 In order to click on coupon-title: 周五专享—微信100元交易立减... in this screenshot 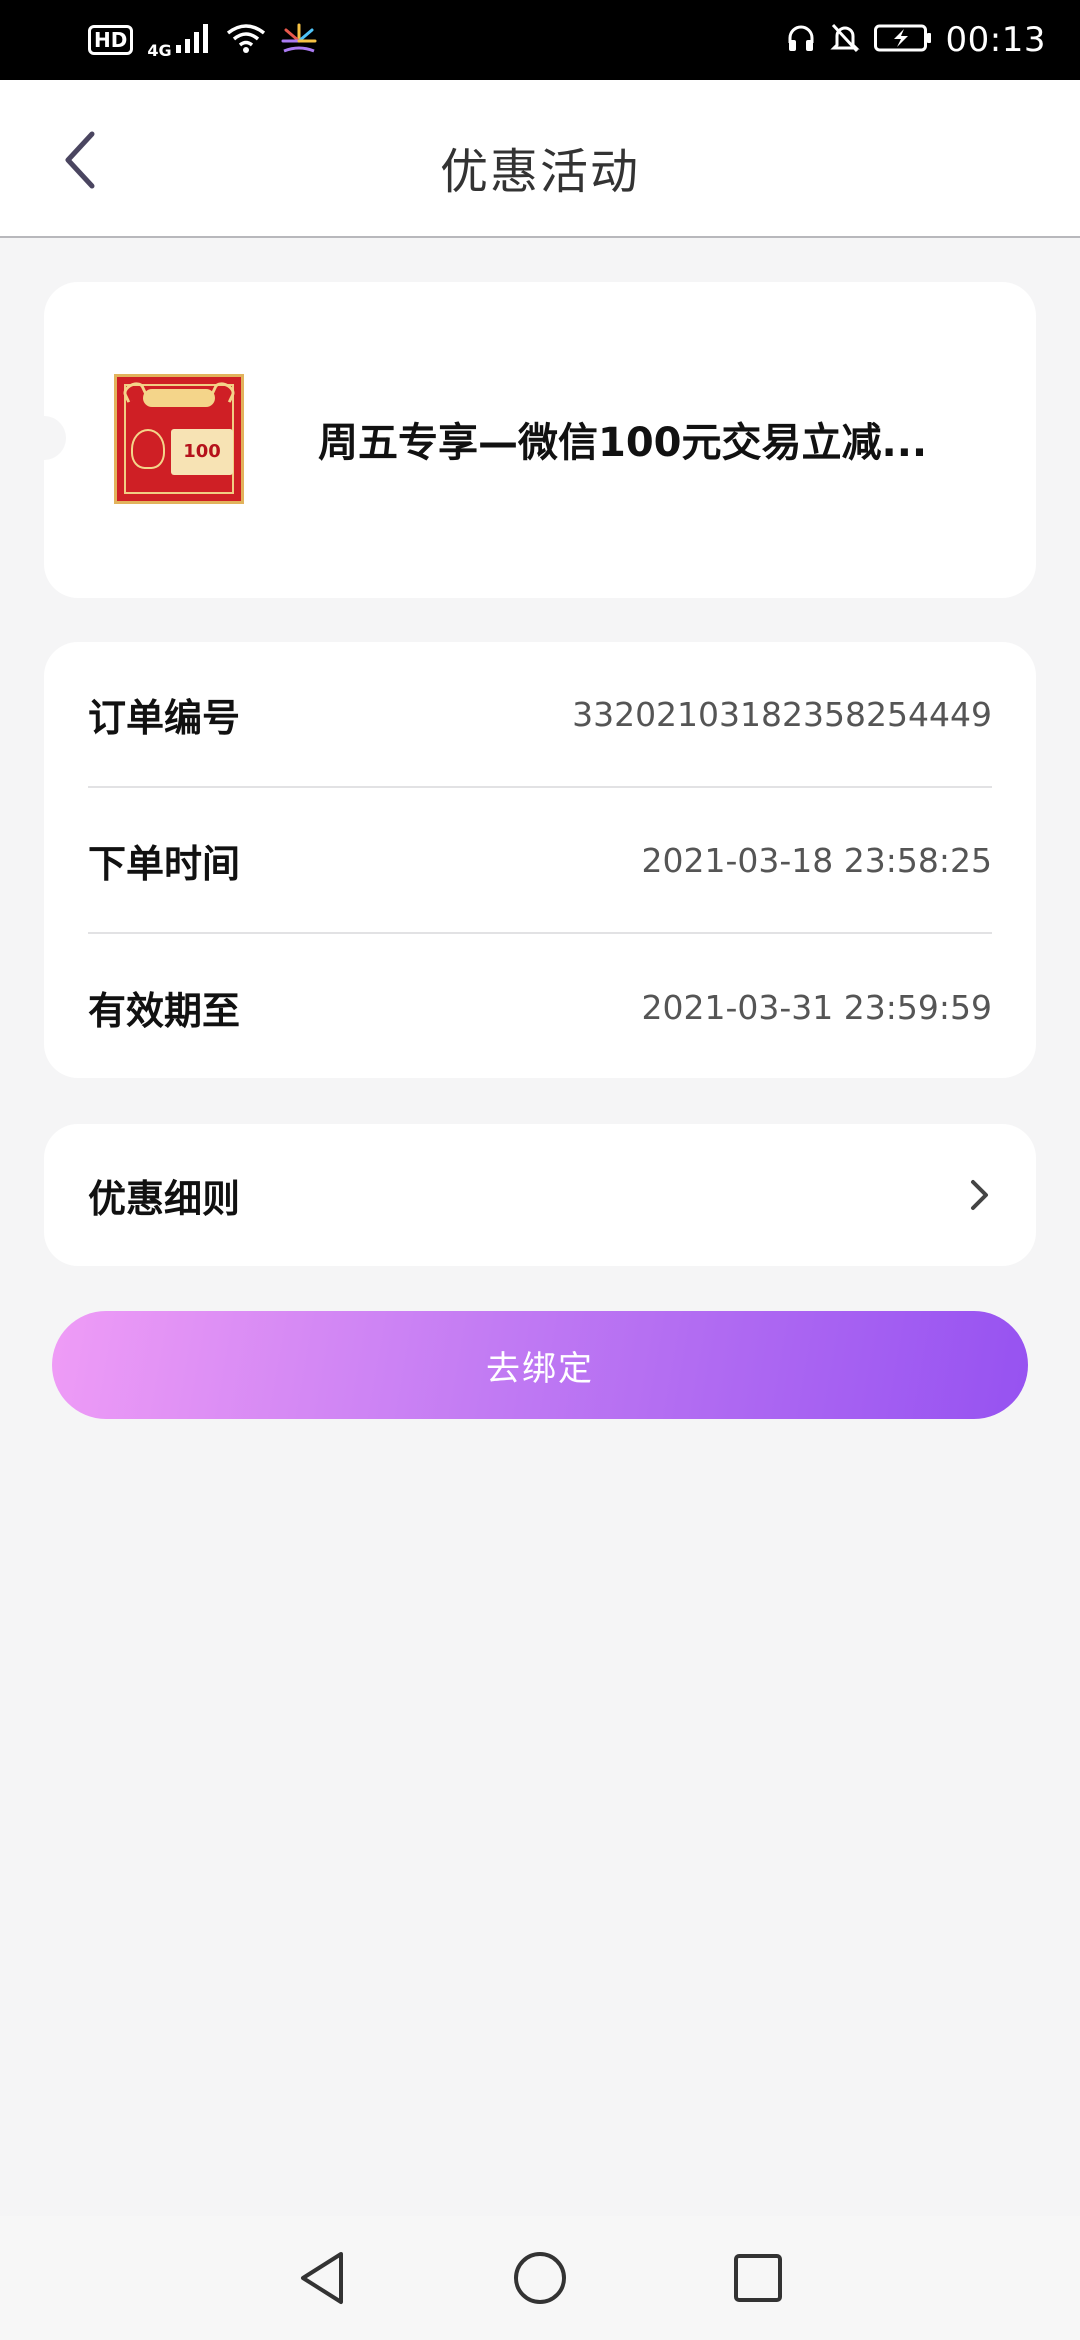, I will do `click(623, 443)`.